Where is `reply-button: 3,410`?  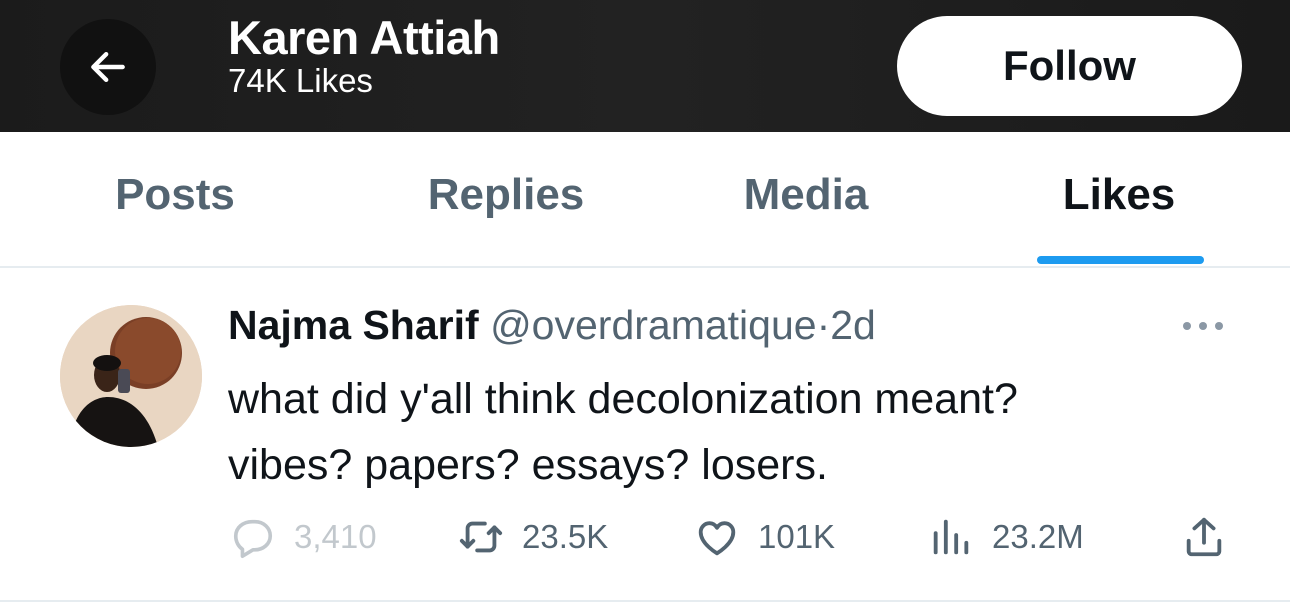 reply-button: 3,410 is located at coordinates (303, 537).